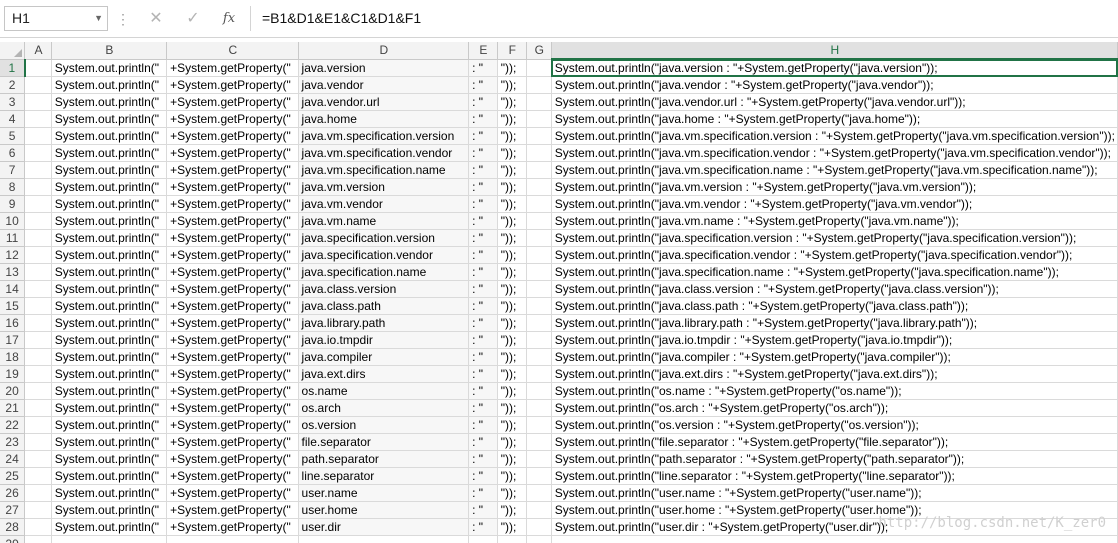 This screenshot has width=1118, height=543. What do you see at coordinates (193, 19) in the screenshot?
I see `enter-icon: ✓` at bounding box center [193, 19].